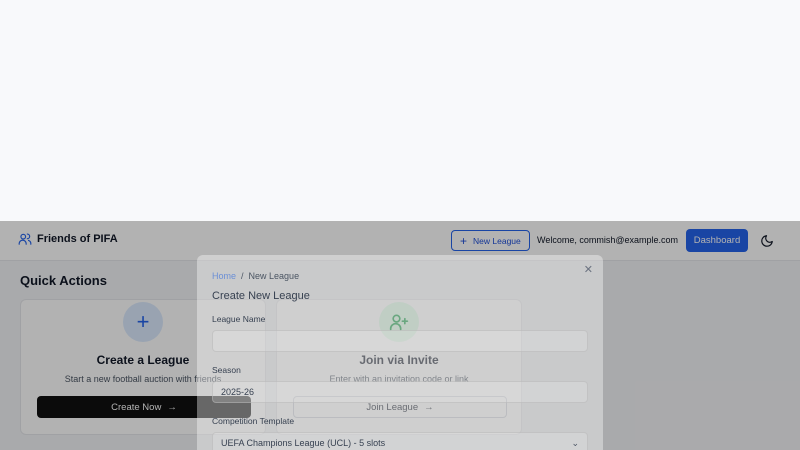  Describe the element at coordinates (226, 370) in the screenshot. I see `season-label: Season` at that location.